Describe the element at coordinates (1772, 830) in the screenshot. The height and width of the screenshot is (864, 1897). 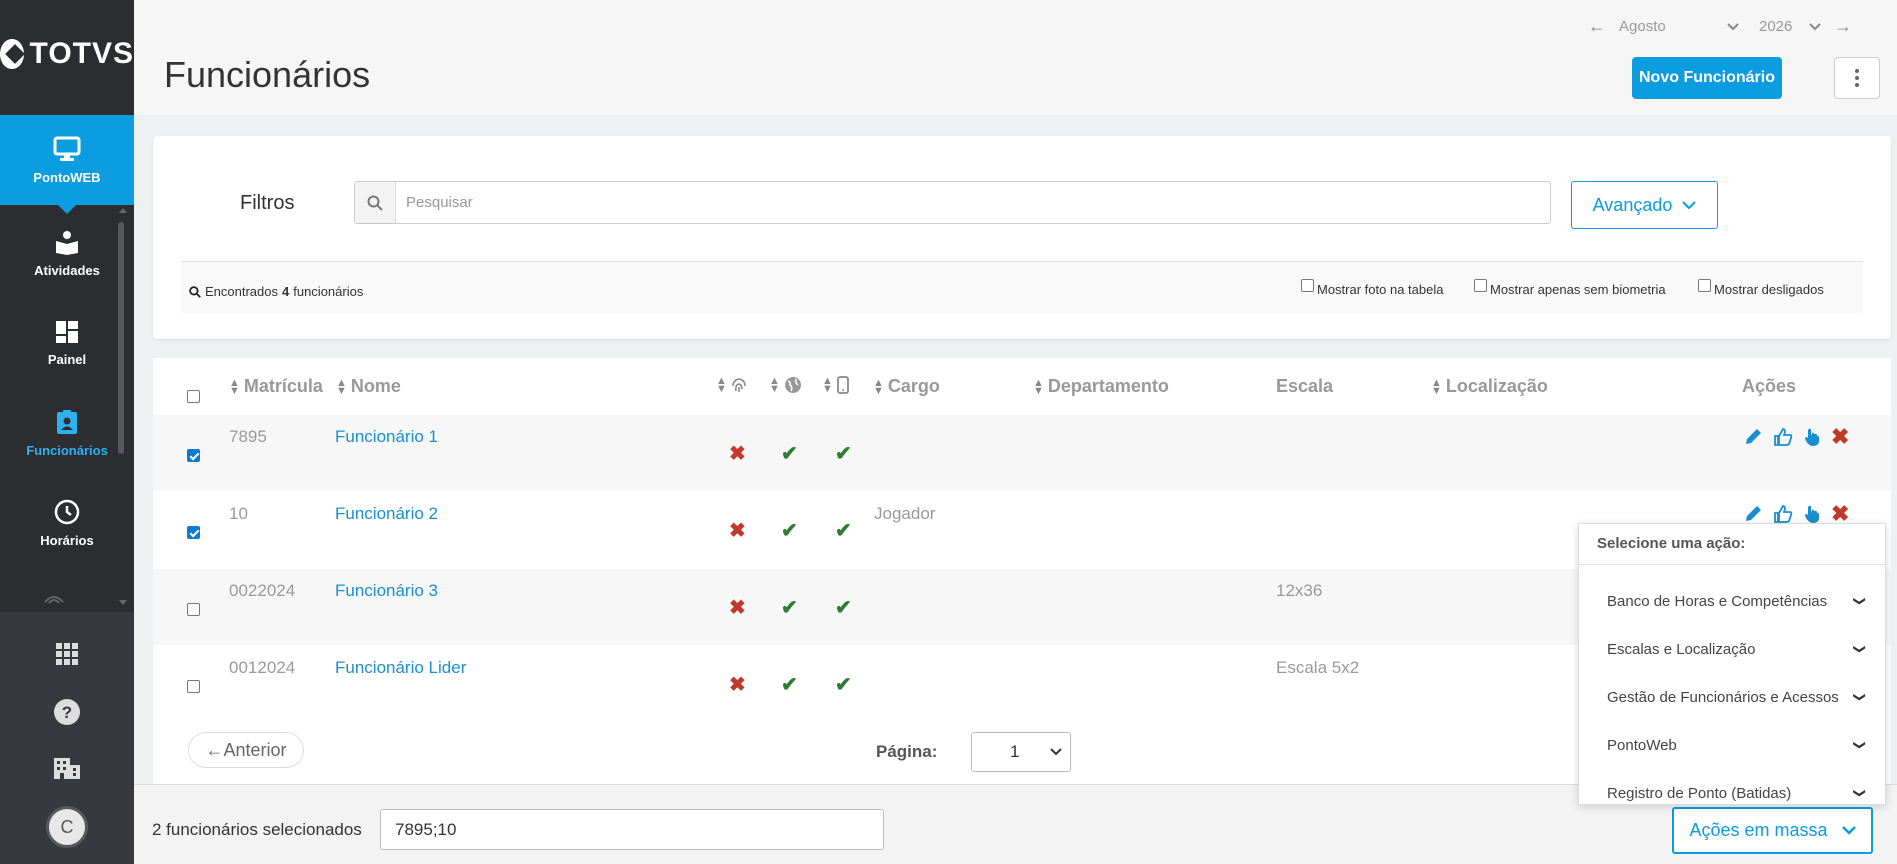
I see `mass-actions-button: Ações em massa` at that location.